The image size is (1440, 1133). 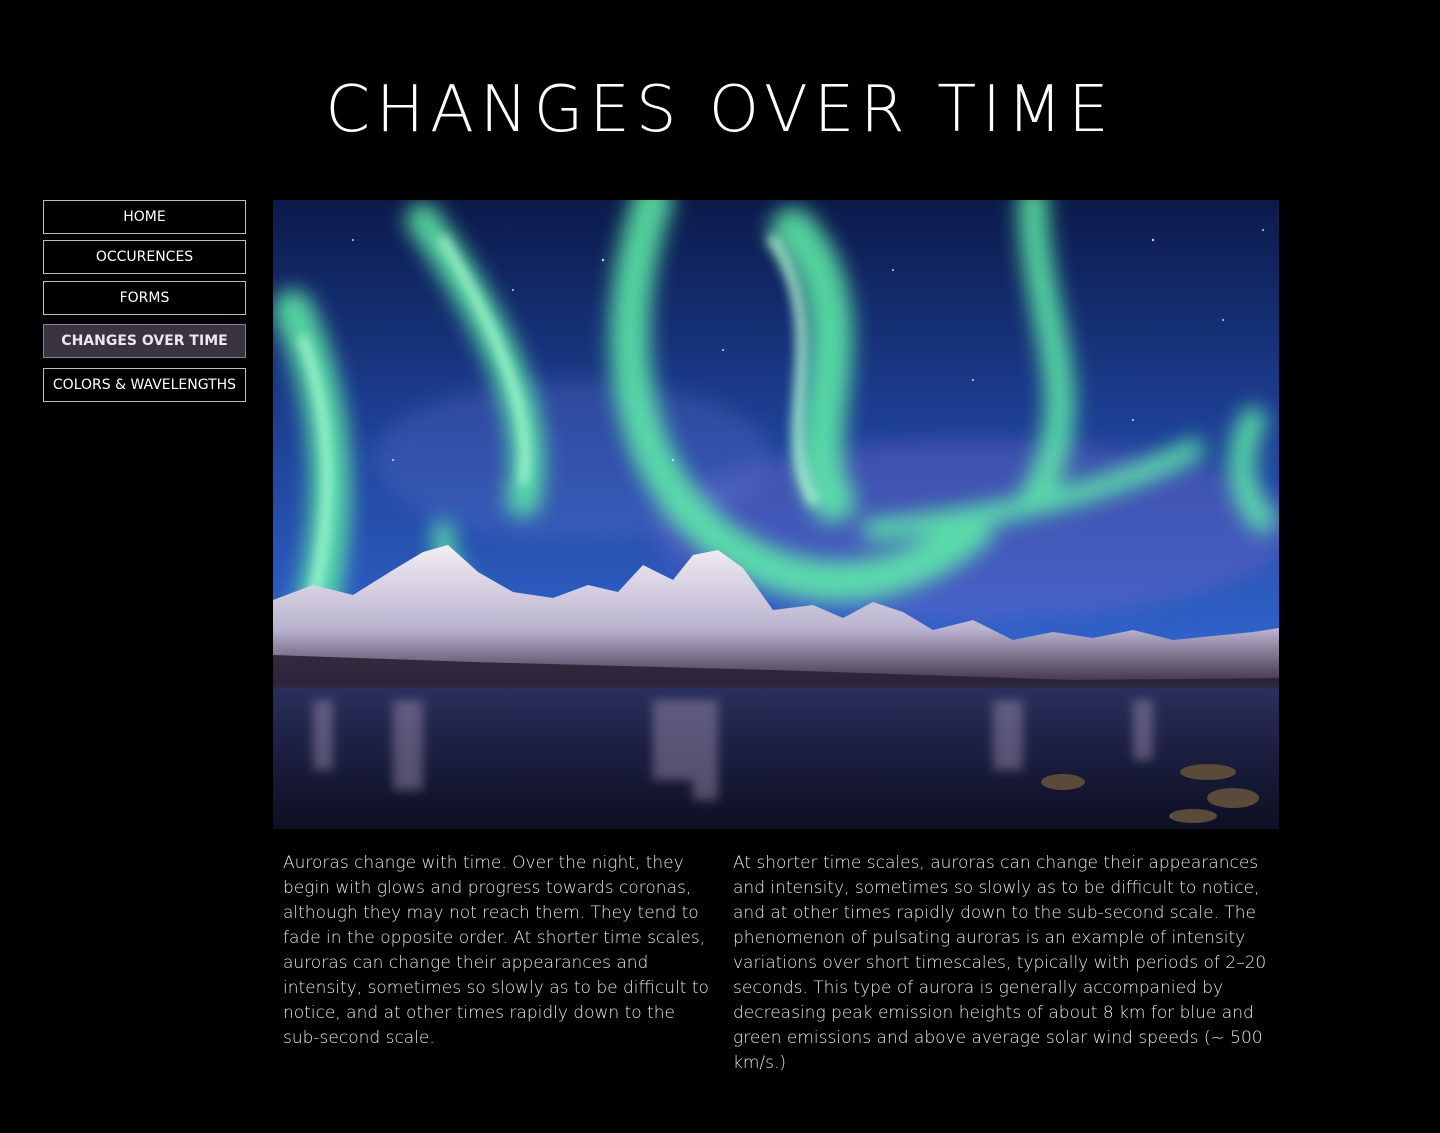 What do you see at coordinates (720, 110) in the screenshot?
I see `page-title: CHANGES OVER TIME` at bounding box center [720, 110].